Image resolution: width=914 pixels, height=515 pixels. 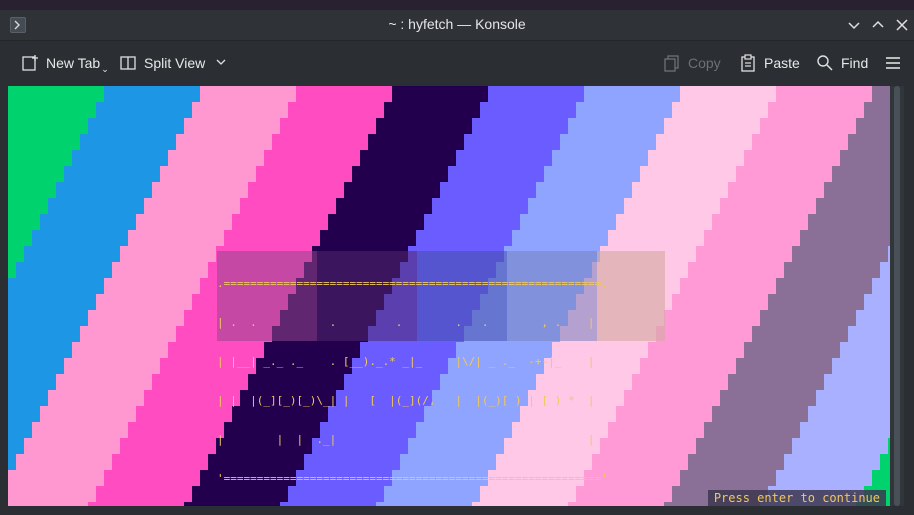 What do you see at coordinates (457, 63) in the screenshot?
I see `main-toolbar: New Tab ⌄ Split View Copy Paste Find` at bounding box center [457, 63].